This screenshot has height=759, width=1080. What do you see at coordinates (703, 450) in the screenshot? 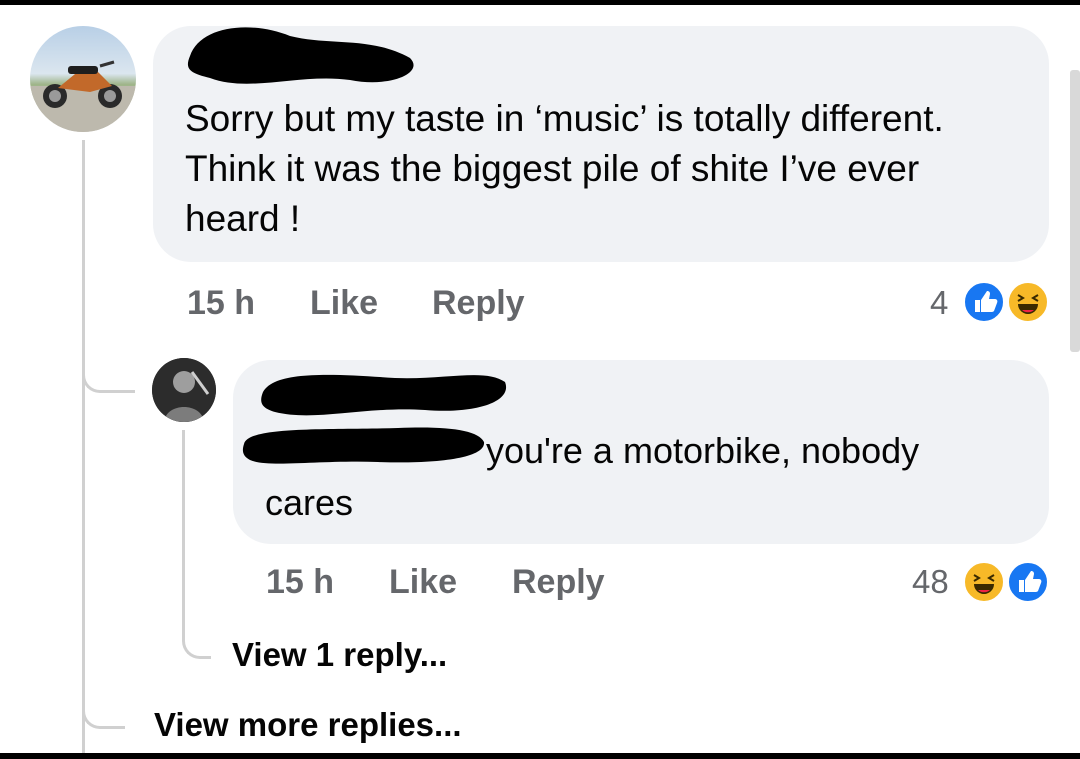
I see `reply-text-line1: you're a motorbike, nobody` at bounding box center [703, 450].